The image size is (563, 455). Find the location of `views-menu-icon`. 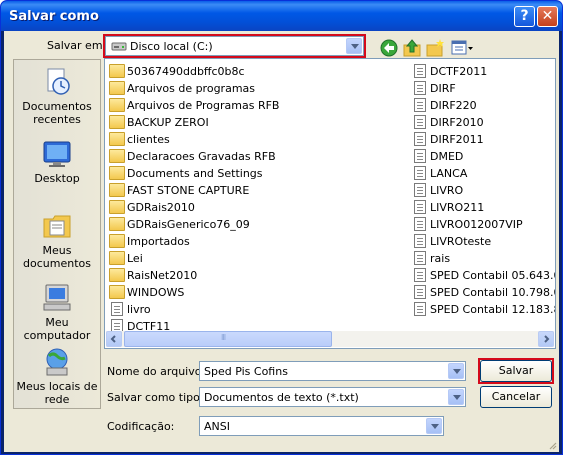

views-menu-icon is located at coordinates (462, 48).